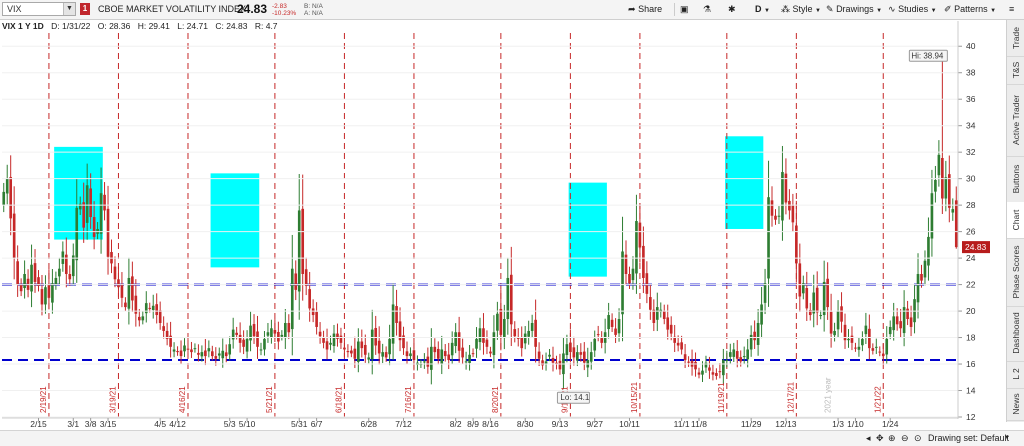  Describe the element at coordinates (192, 26) in the screenshot. I see `low-value: L: 24.71` at that location.